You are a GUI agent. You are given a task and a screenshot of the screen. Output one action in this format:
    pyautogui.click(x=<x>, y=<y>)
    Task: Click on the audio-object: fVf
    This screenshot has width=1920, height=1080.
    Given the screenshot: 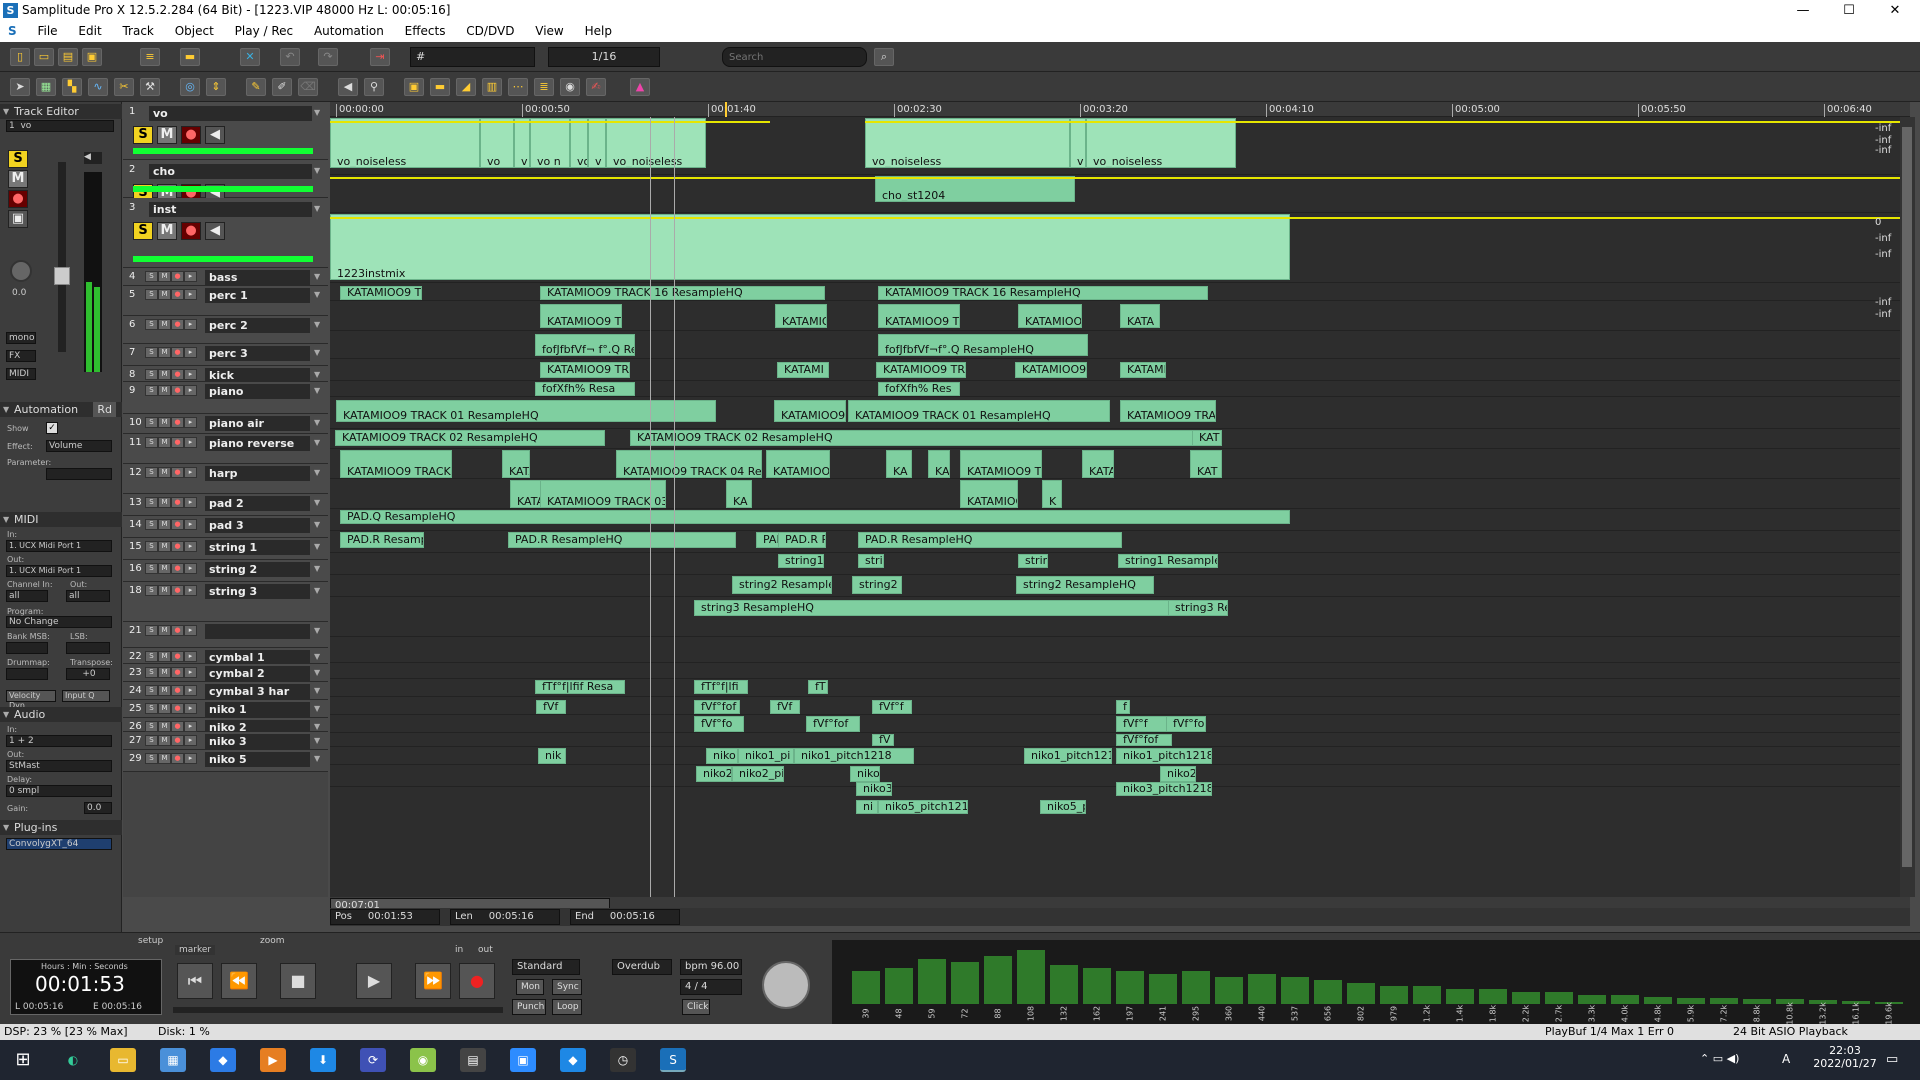 What is the action you would take?
    pyautogui.click(x=551, y=707)
    